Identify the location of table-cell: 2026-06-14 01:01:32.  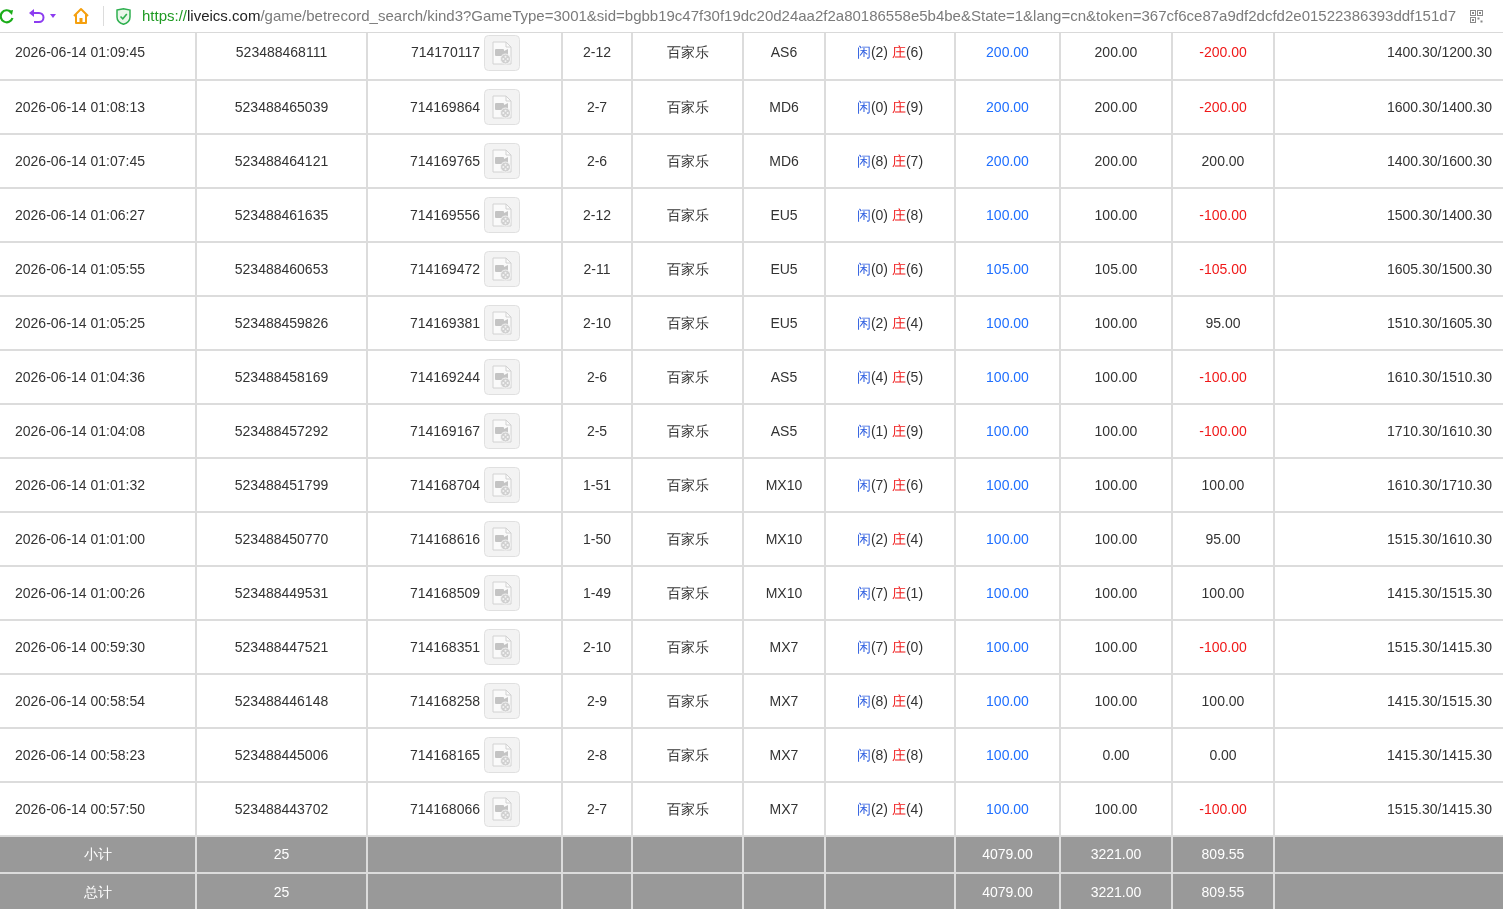
(98, 485).